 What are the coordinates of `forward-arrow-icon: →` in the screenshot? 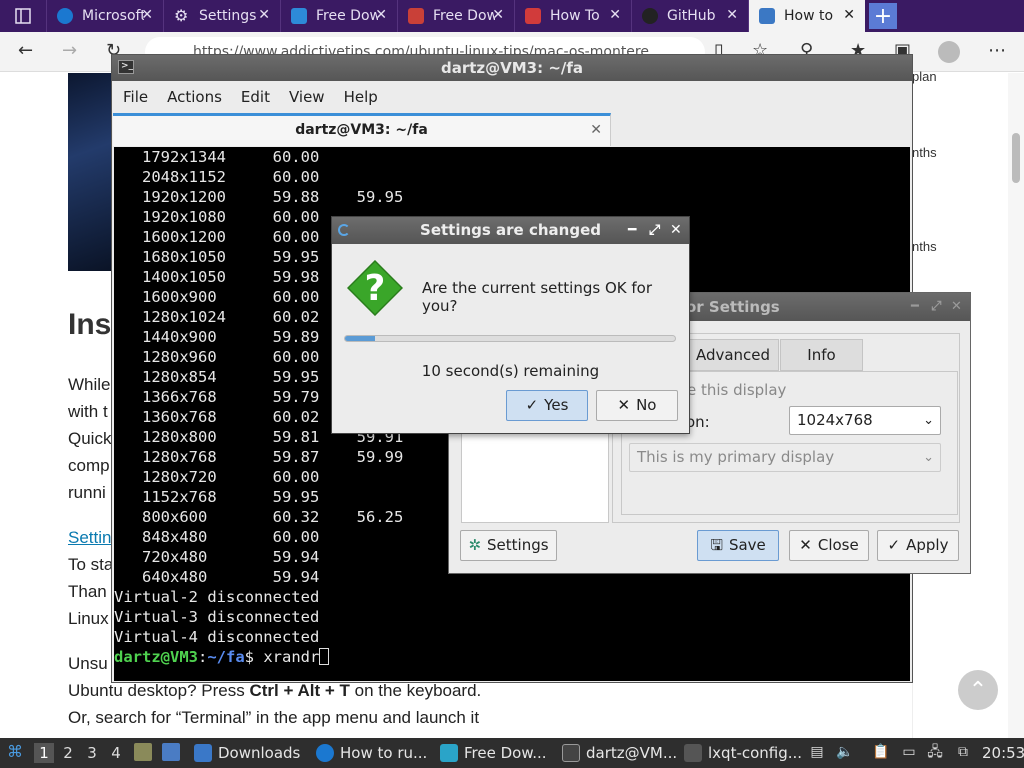 It's located at (69, 50).